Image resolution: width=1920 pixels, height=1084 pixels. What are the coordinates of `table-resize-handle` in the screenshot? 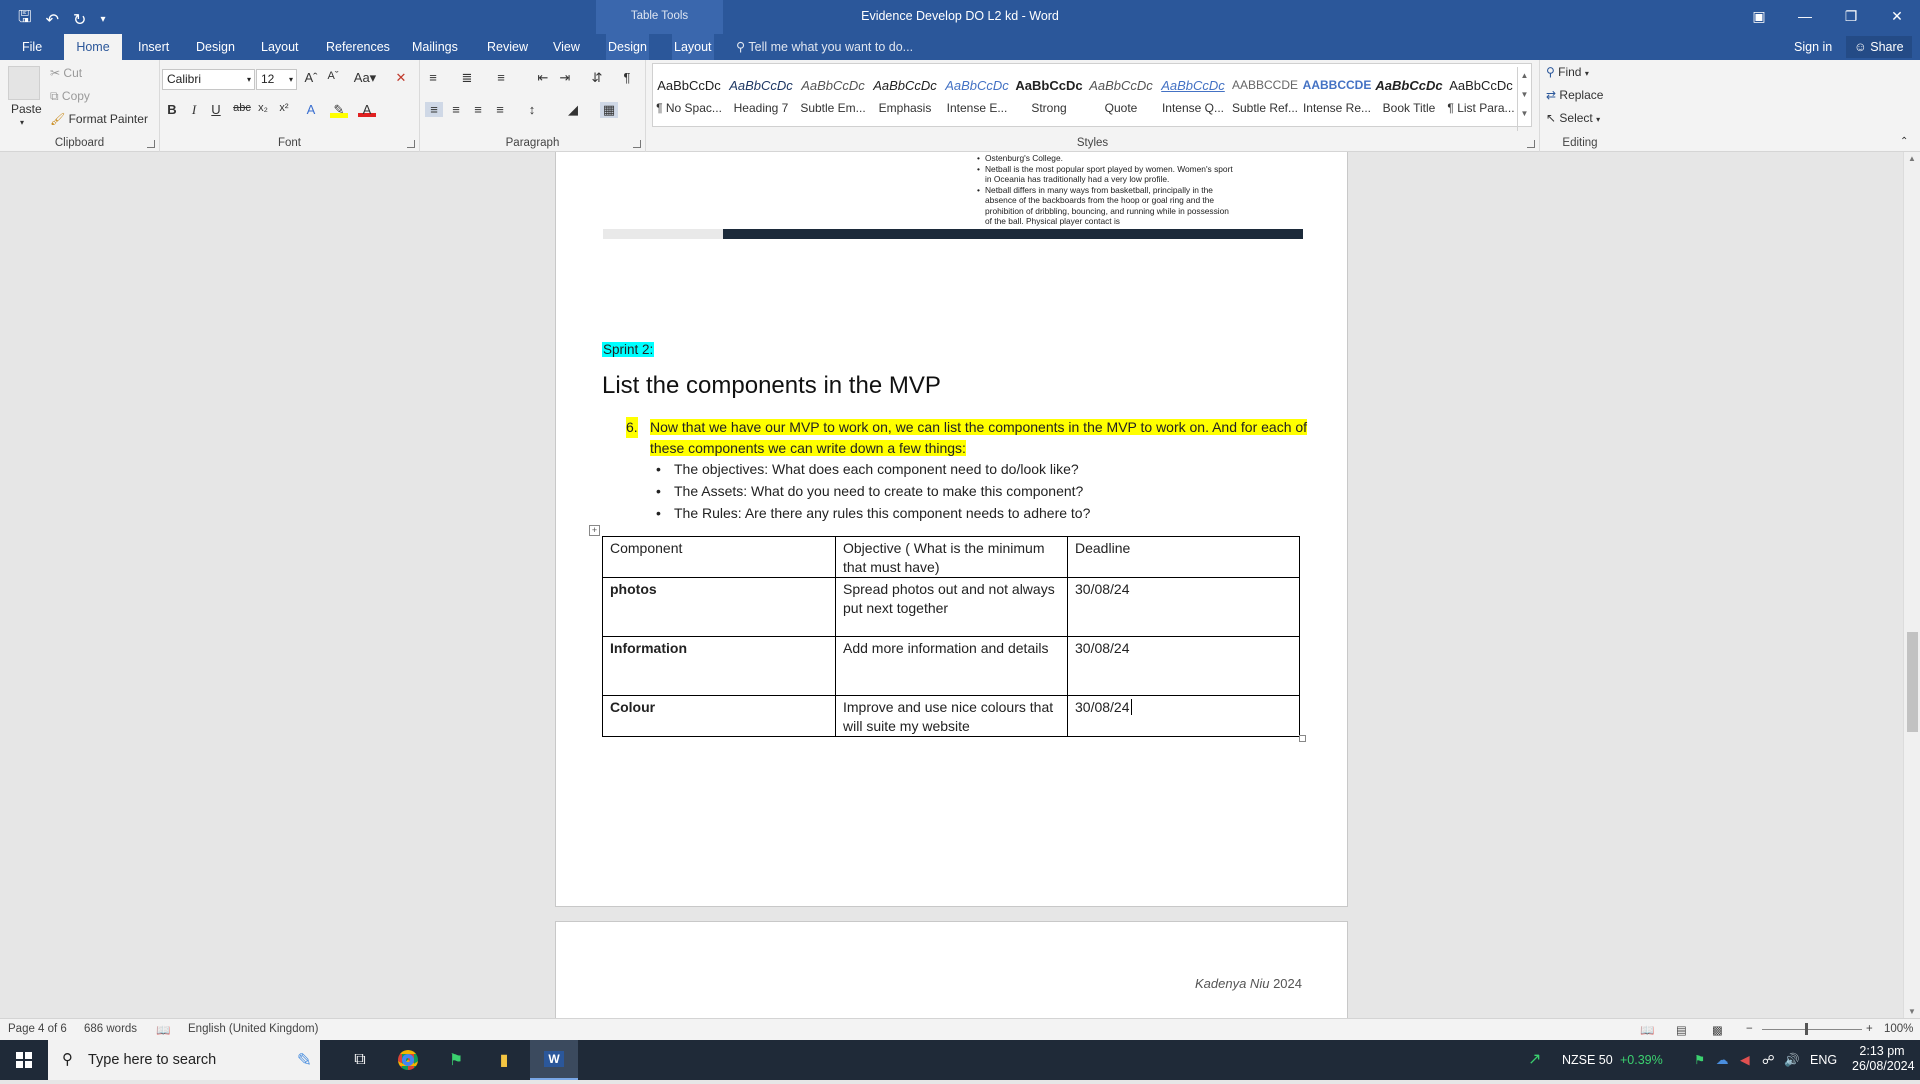 It's located at (1302, 738).